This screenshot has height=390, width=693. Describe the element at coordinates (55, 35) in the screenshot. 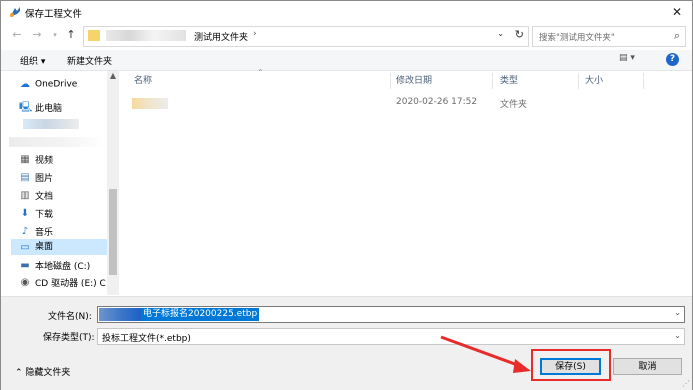

I see `recent-dropdown-icon: ▾` at that location.